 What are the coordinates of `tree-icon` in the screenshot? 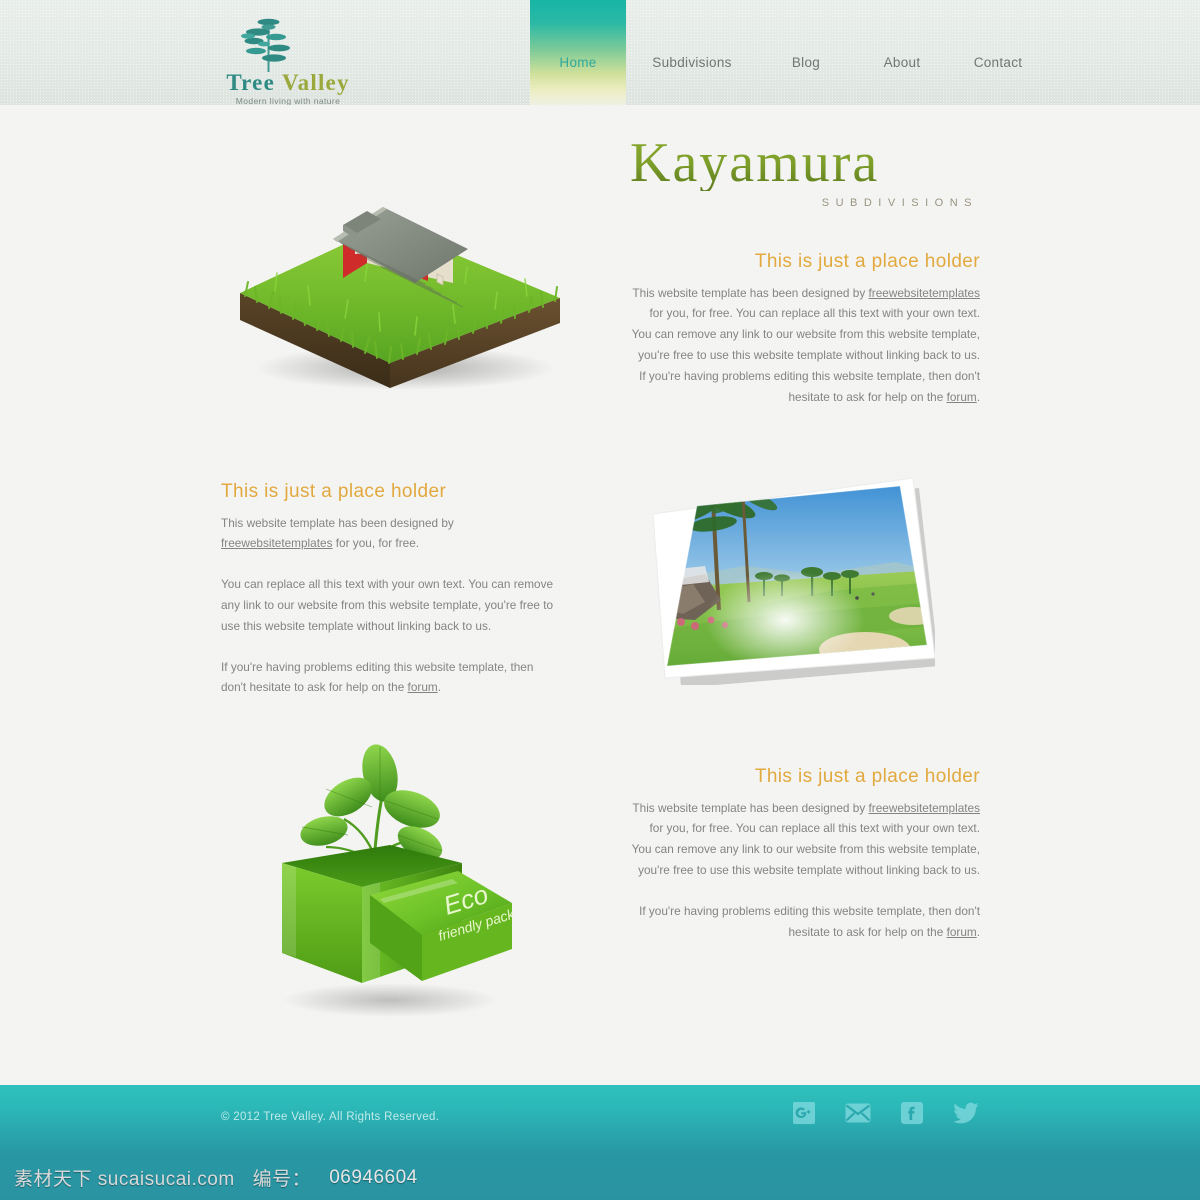 It's located at (265, 45).